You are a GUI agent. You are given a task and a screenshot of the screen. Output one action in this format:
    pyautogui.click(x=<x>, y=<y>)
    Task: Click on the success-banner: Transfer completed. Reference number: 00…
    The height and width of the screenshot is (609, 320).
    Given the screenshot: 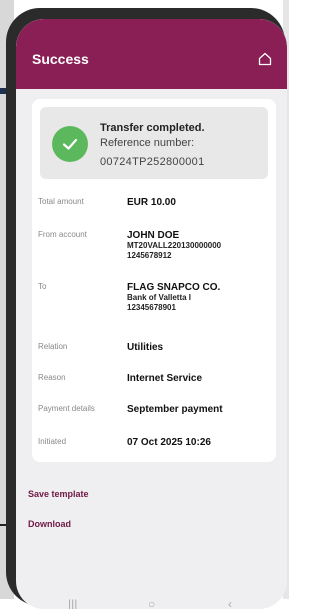 What is the action you would take?
    pyautogui.click(x=154, y=143)
    